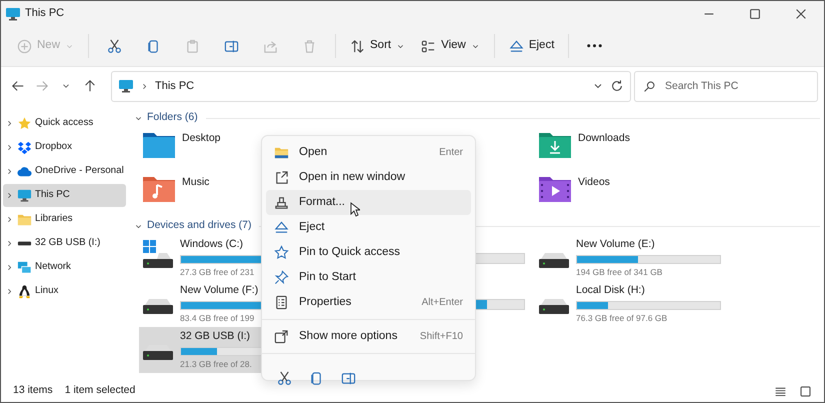 The height and width of the screenshot is (403, 825). I want to click on sidebar-item: Quick access, so click(64, 123).